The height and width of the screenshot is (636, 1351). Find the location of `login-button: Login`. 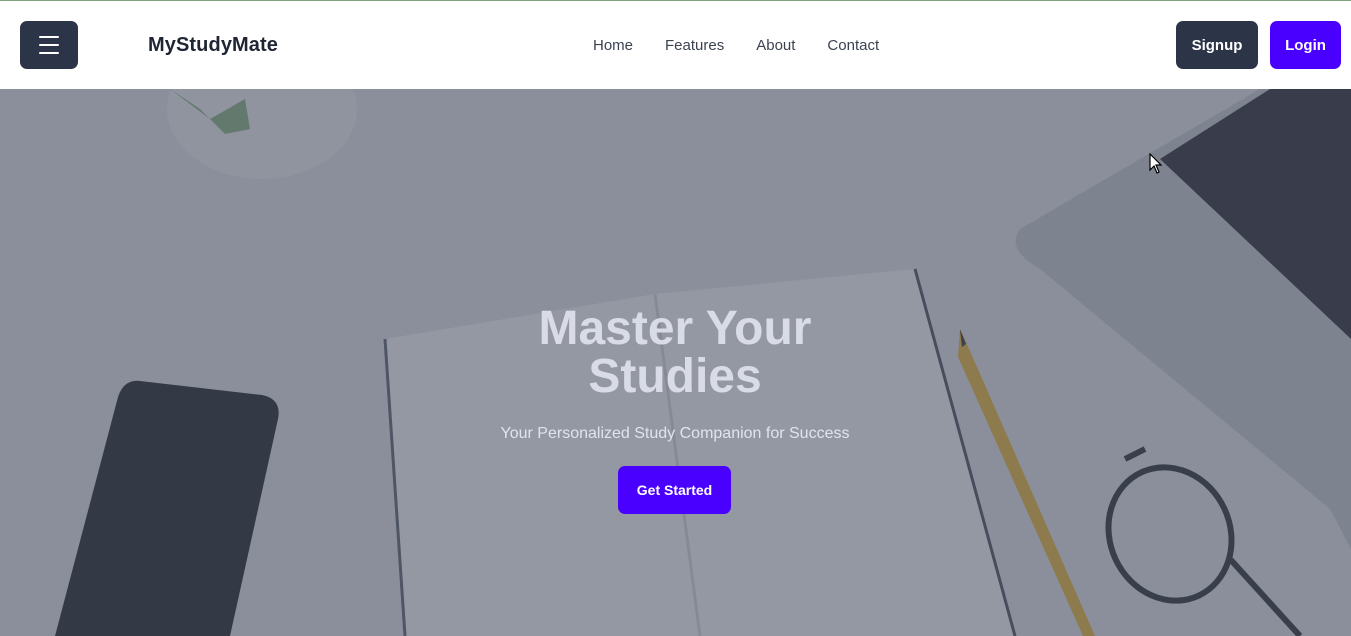

login-button: Login is located at coordinates (1305, 45).